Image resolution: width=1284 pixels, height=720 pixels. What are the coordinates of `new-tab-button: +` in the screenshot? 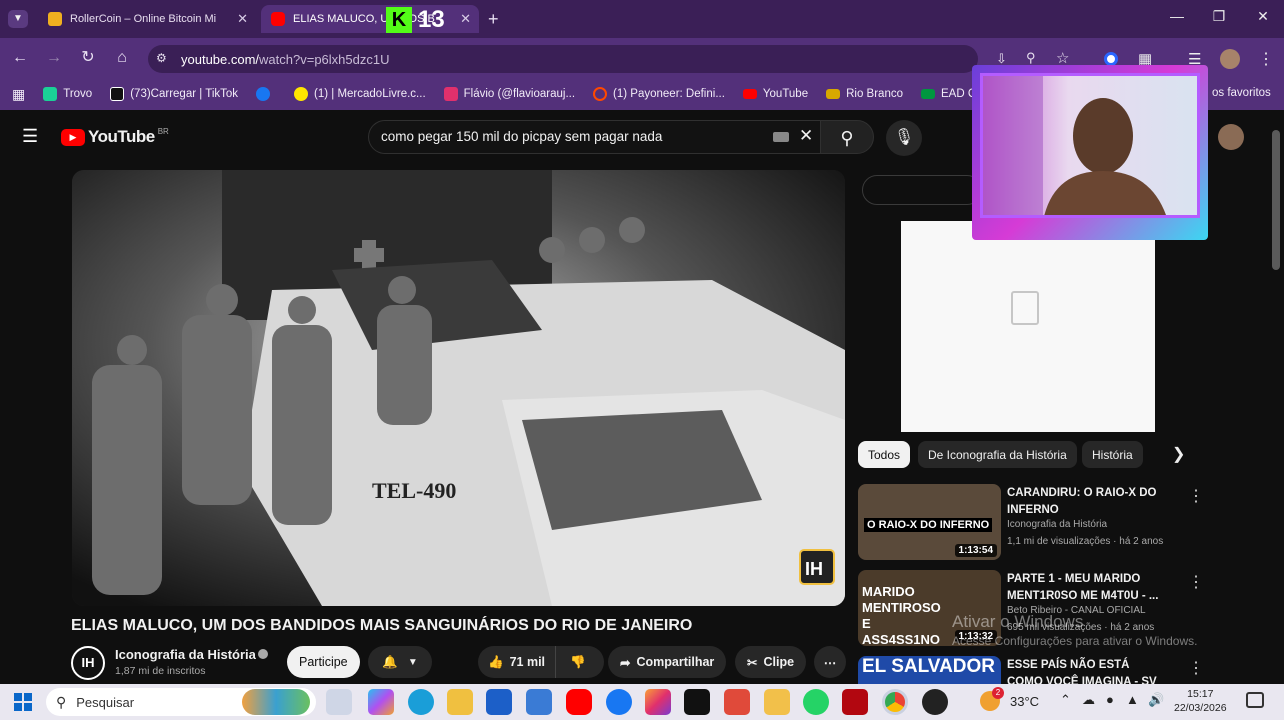 It's located at (493, 19).